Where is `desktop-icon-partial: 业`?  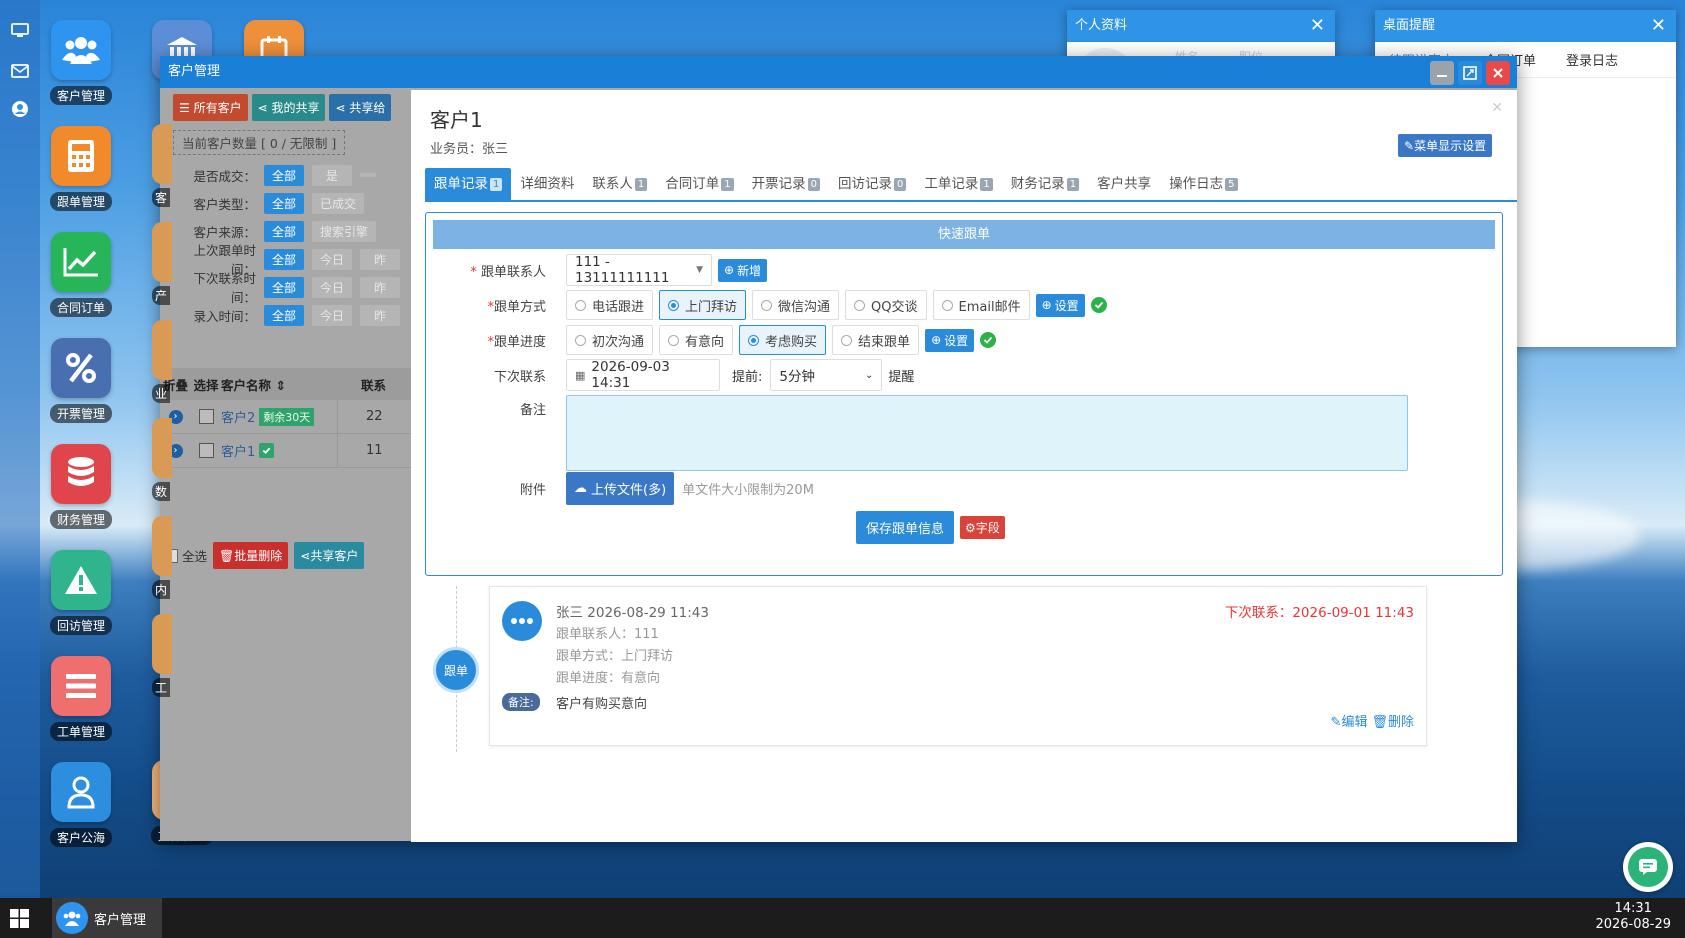
desktop-icon-partial: 业 is located at coordinates (162, 361).